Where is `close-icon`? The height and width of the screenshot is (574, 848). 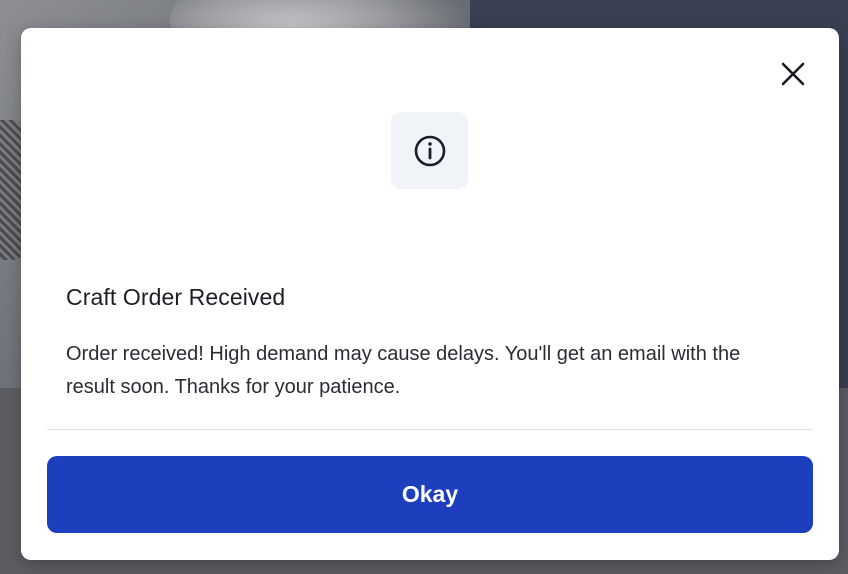 close-icon is located at coordinates (793, 74).